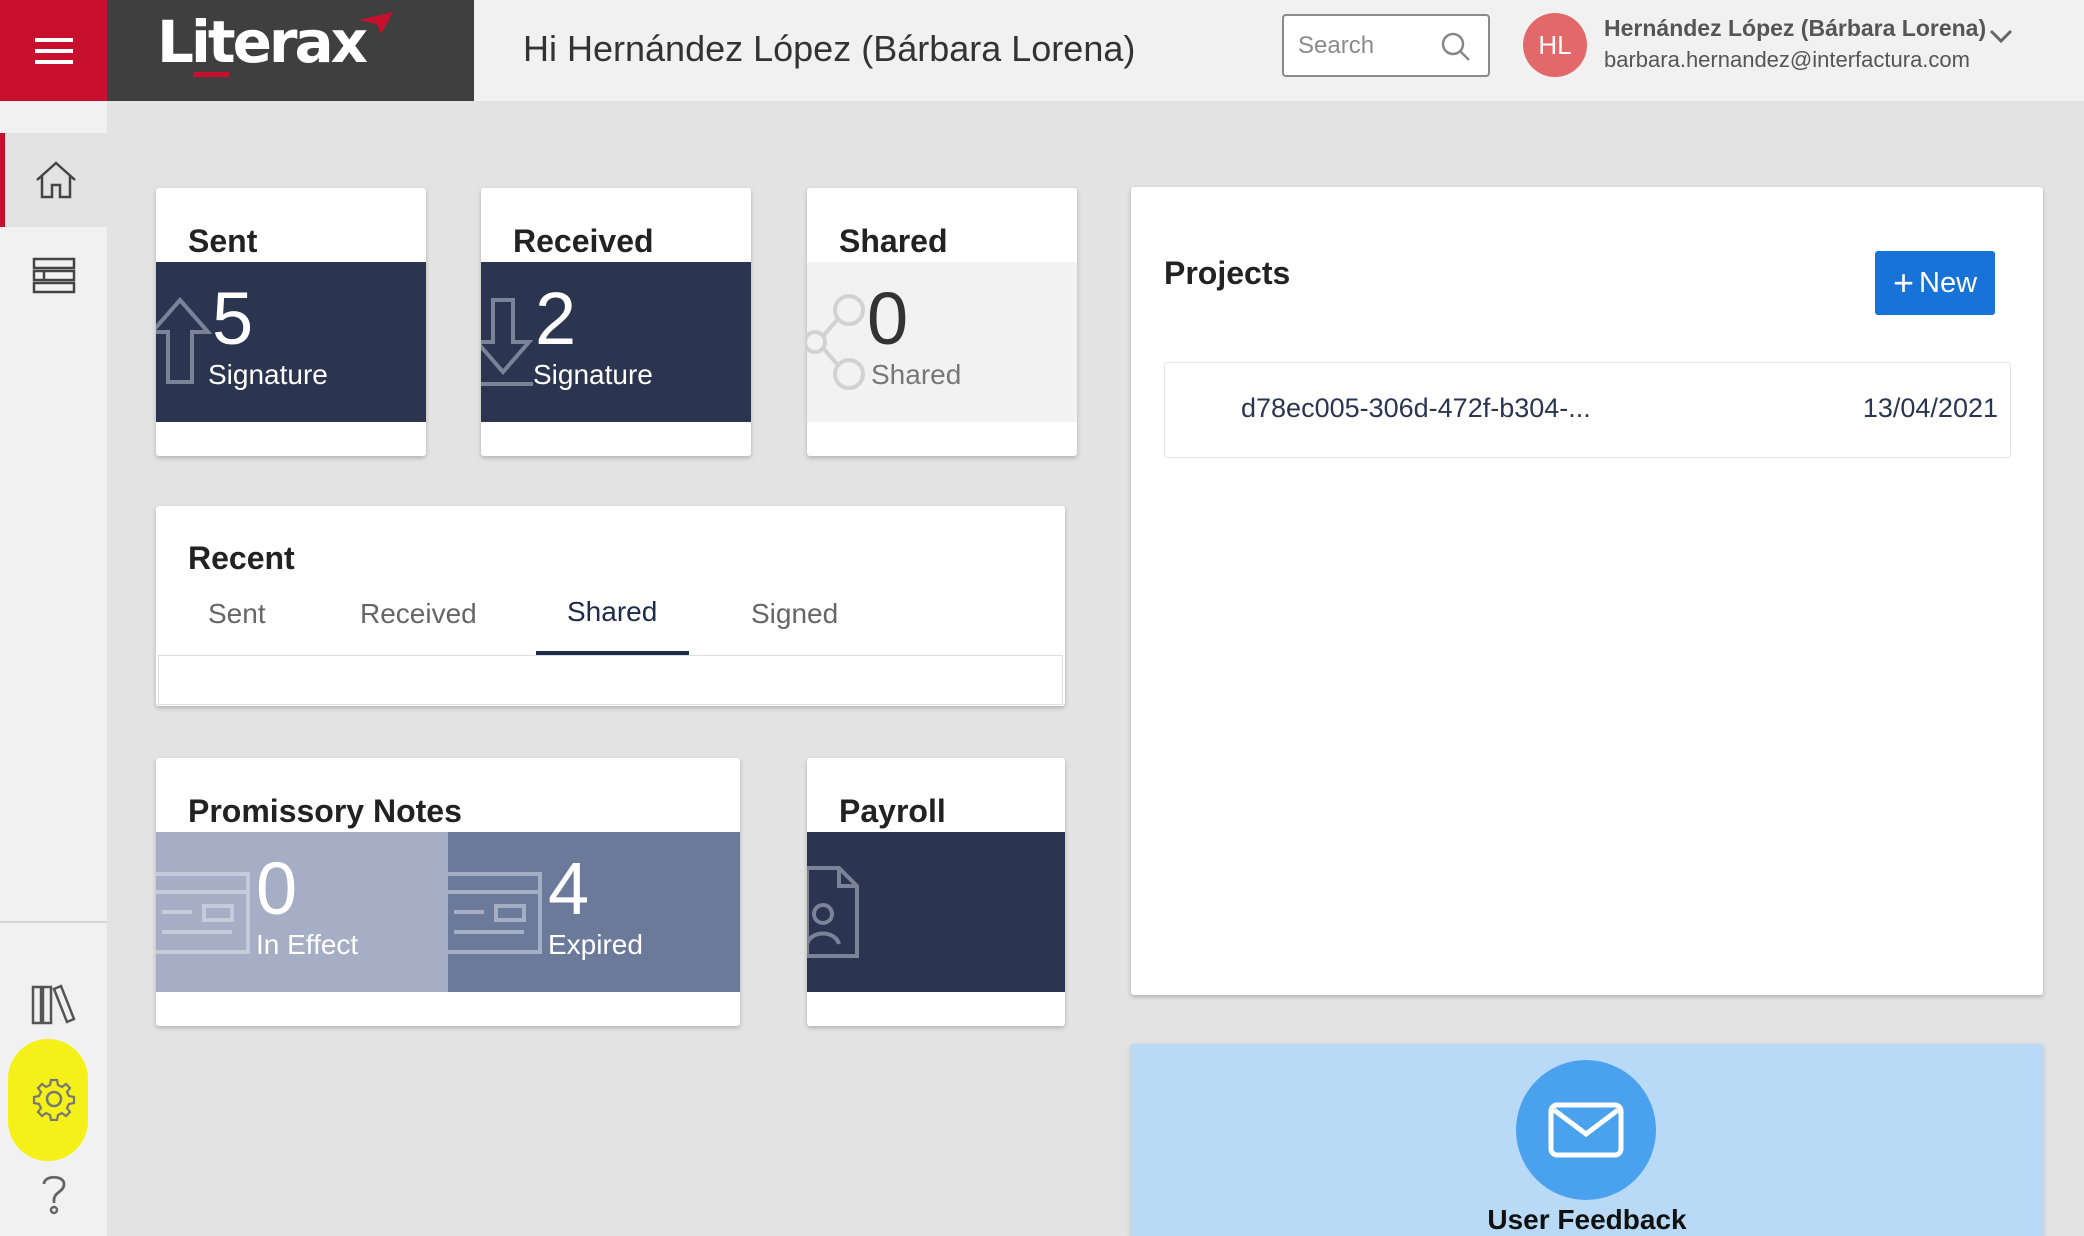  What do you see at coordinates (237, 614) in the screenshot?
I see `tab-sent: Sent` at bounding box center [237, 614].